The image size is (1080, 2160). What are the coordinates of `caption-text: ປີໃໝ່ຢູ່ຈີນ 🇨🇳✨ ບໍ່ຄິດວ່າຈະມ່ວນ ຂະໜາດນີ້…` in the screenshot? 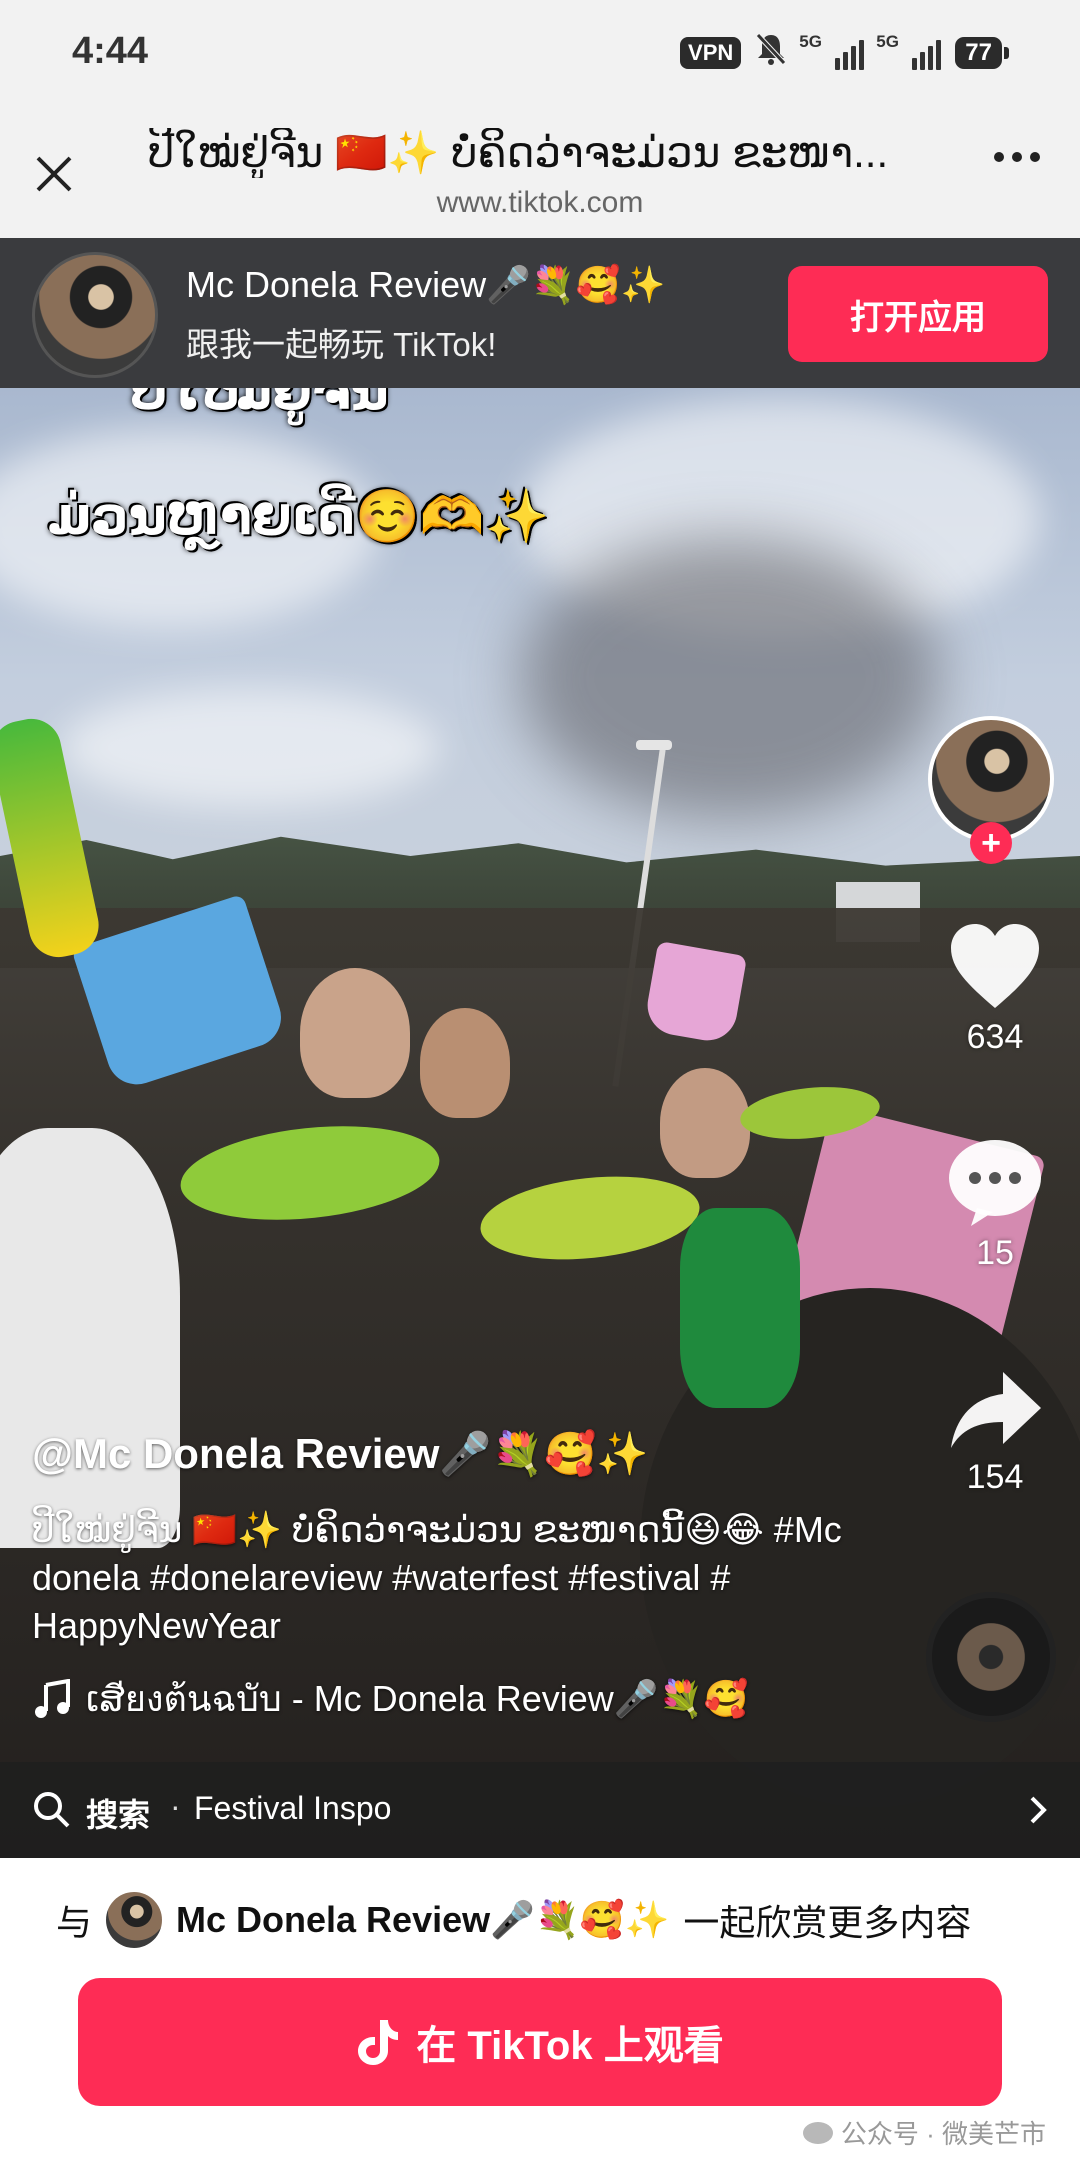 It's located at (437, 1577).